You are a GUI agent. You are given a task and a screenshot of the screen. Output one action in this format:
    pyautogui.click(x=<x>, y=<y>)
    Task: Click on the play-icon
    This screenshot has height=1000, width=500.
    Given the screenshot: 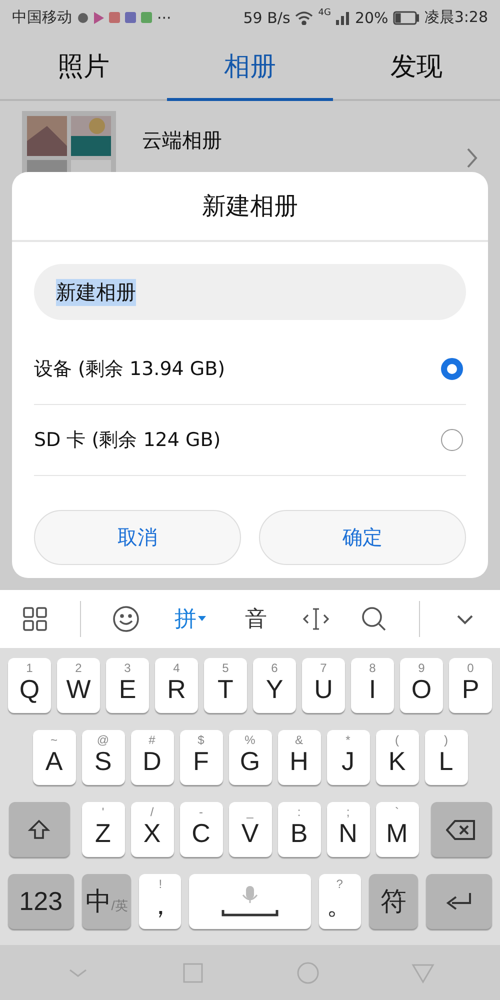 What is the action you would take?
    pyautogui.click(x=99, y=18)
    